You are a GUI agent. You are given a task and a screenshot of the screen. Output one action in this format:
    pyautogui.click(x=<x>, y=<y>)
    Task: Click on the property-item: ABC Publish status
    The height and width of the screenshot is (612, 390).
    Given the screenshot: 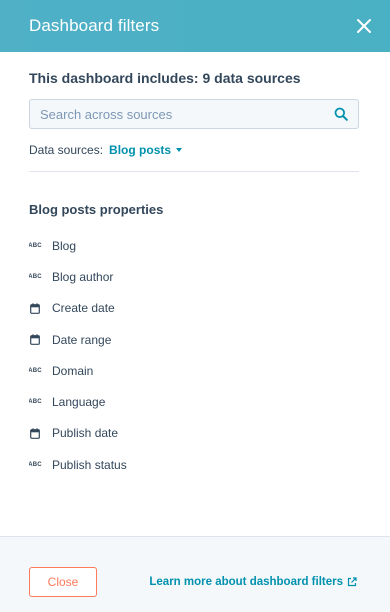 What is the action you would take?
    pyautogui.click(x=194, y=463)
    